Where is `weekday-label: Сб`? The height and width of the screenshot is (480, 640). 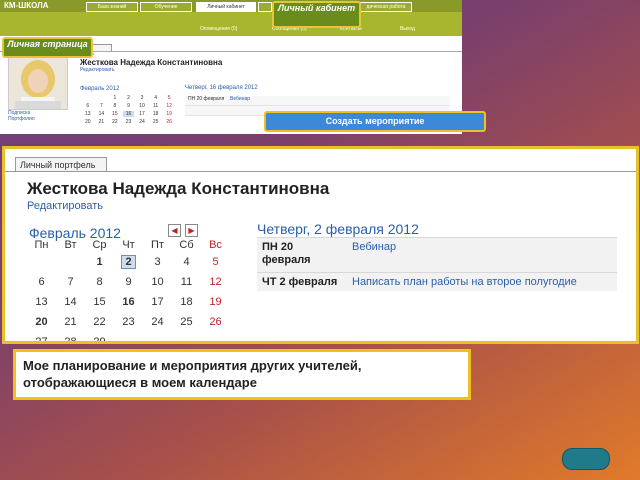 weekday-label: Сб is located at coordinates (186, 244).